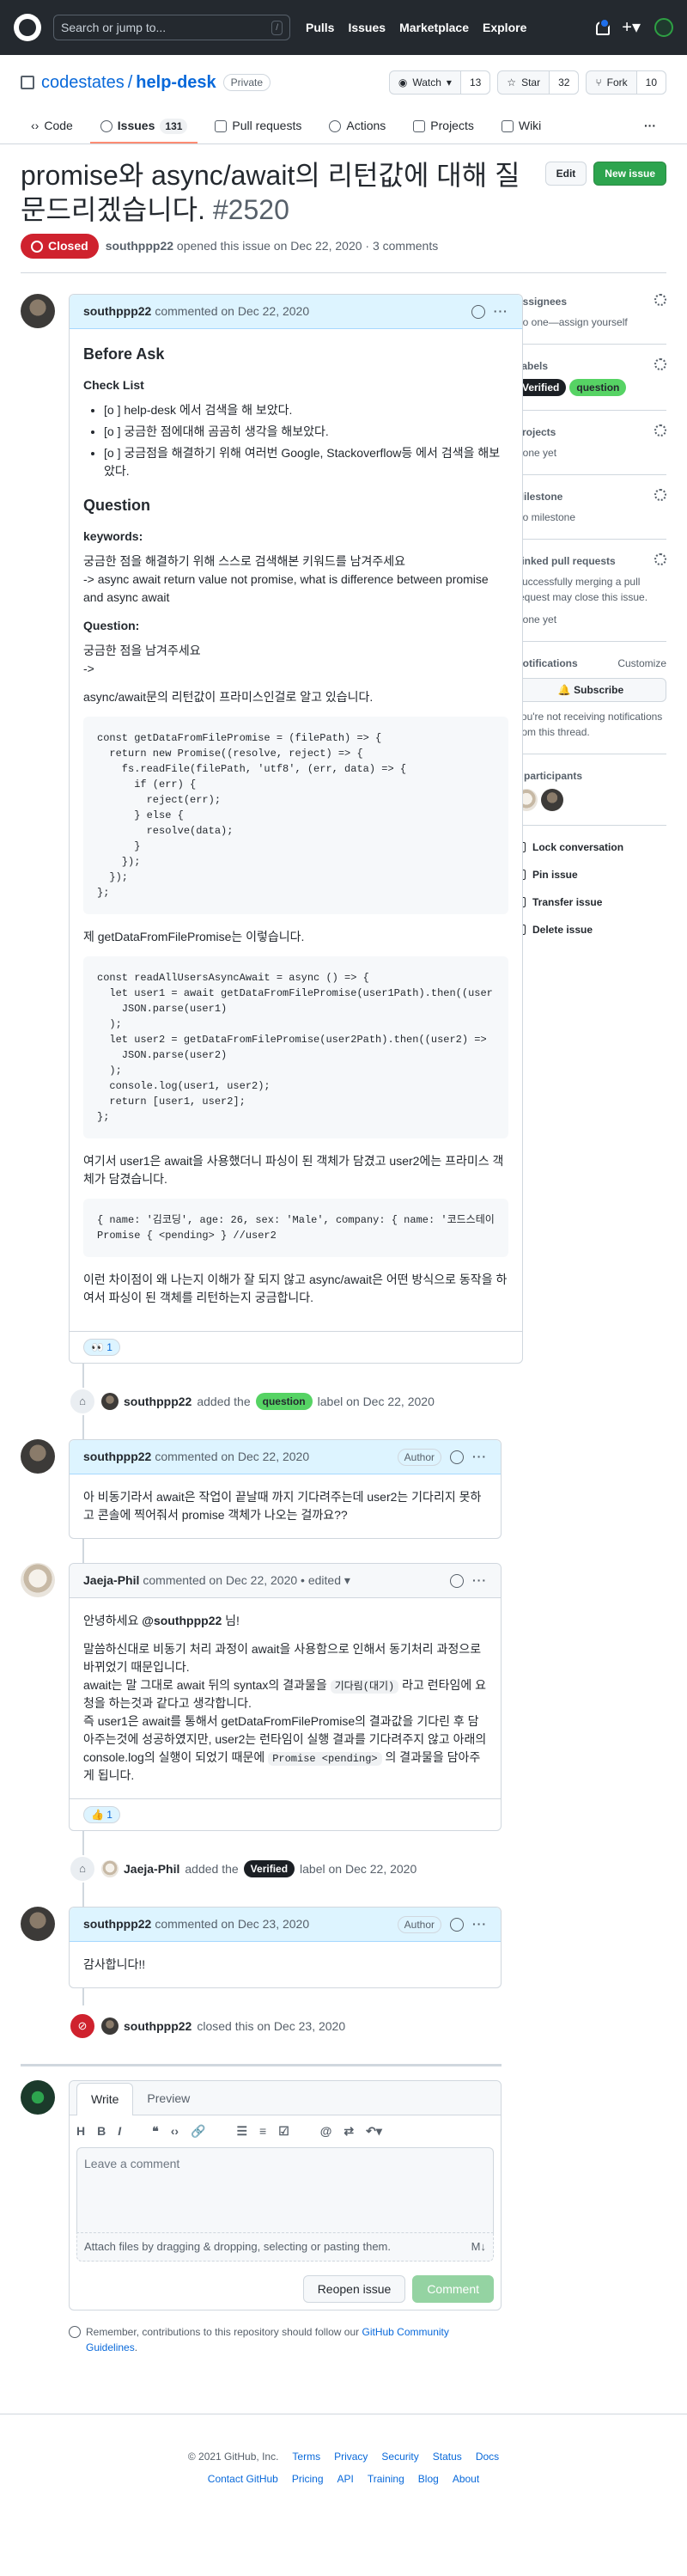 This screenshot has height=2576, width=687. Describe the element at coordinates (434, 28) in the screenshot. I see `nav-marketplace: Marketplace` at that location.